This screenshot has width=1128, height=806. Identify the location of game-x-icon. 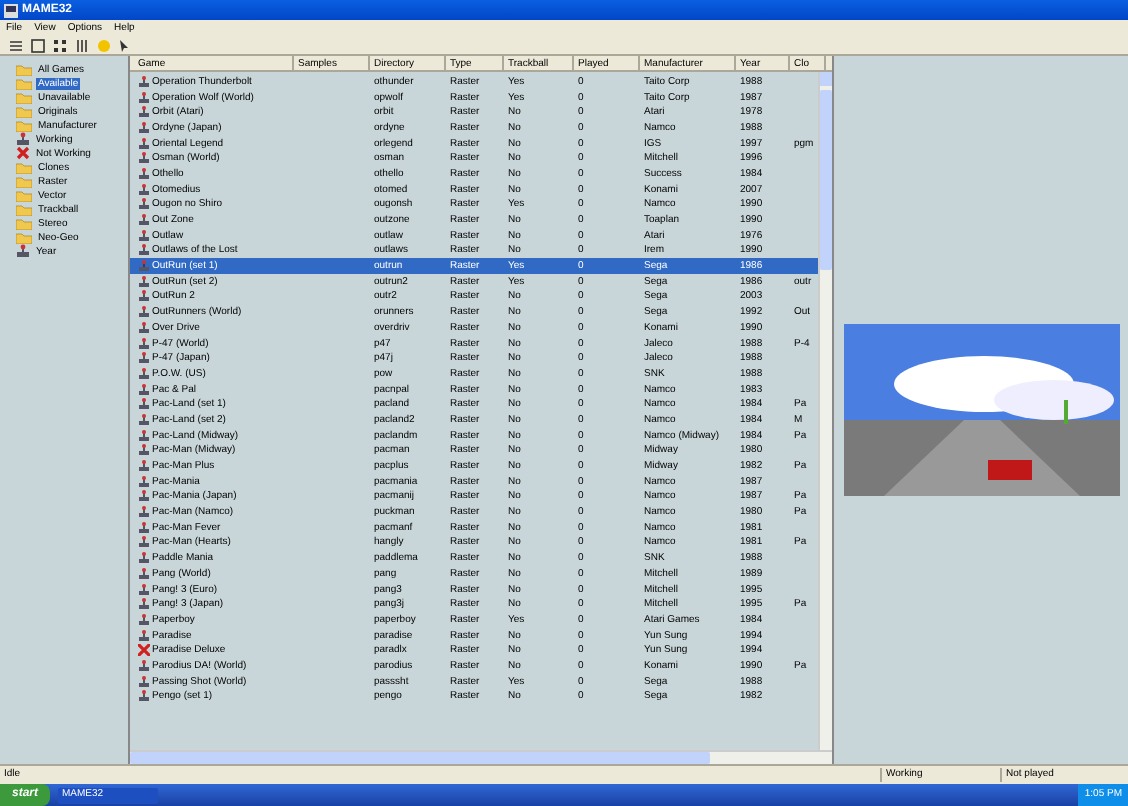
(144, 650).